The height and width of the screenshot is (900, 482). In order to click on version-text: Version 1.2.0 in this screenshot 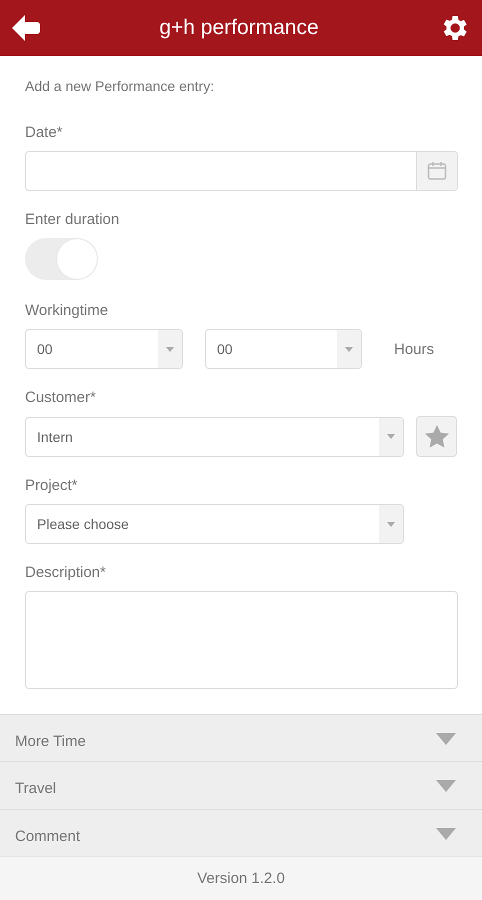, I will do `click(241, 878)`.